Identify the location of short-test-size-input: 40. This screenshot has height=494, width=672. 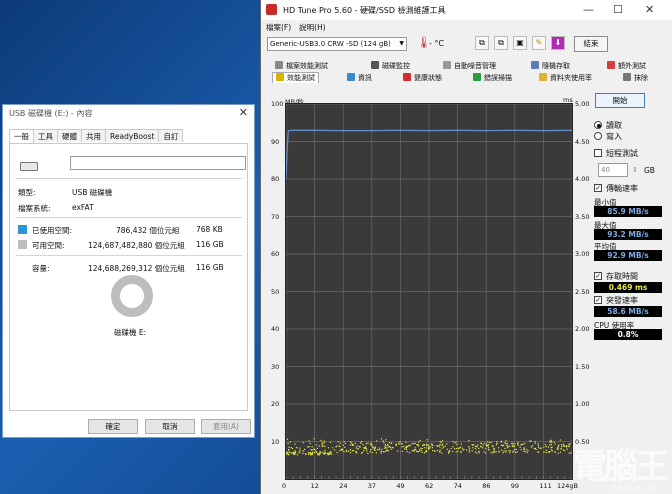
(613, 170).